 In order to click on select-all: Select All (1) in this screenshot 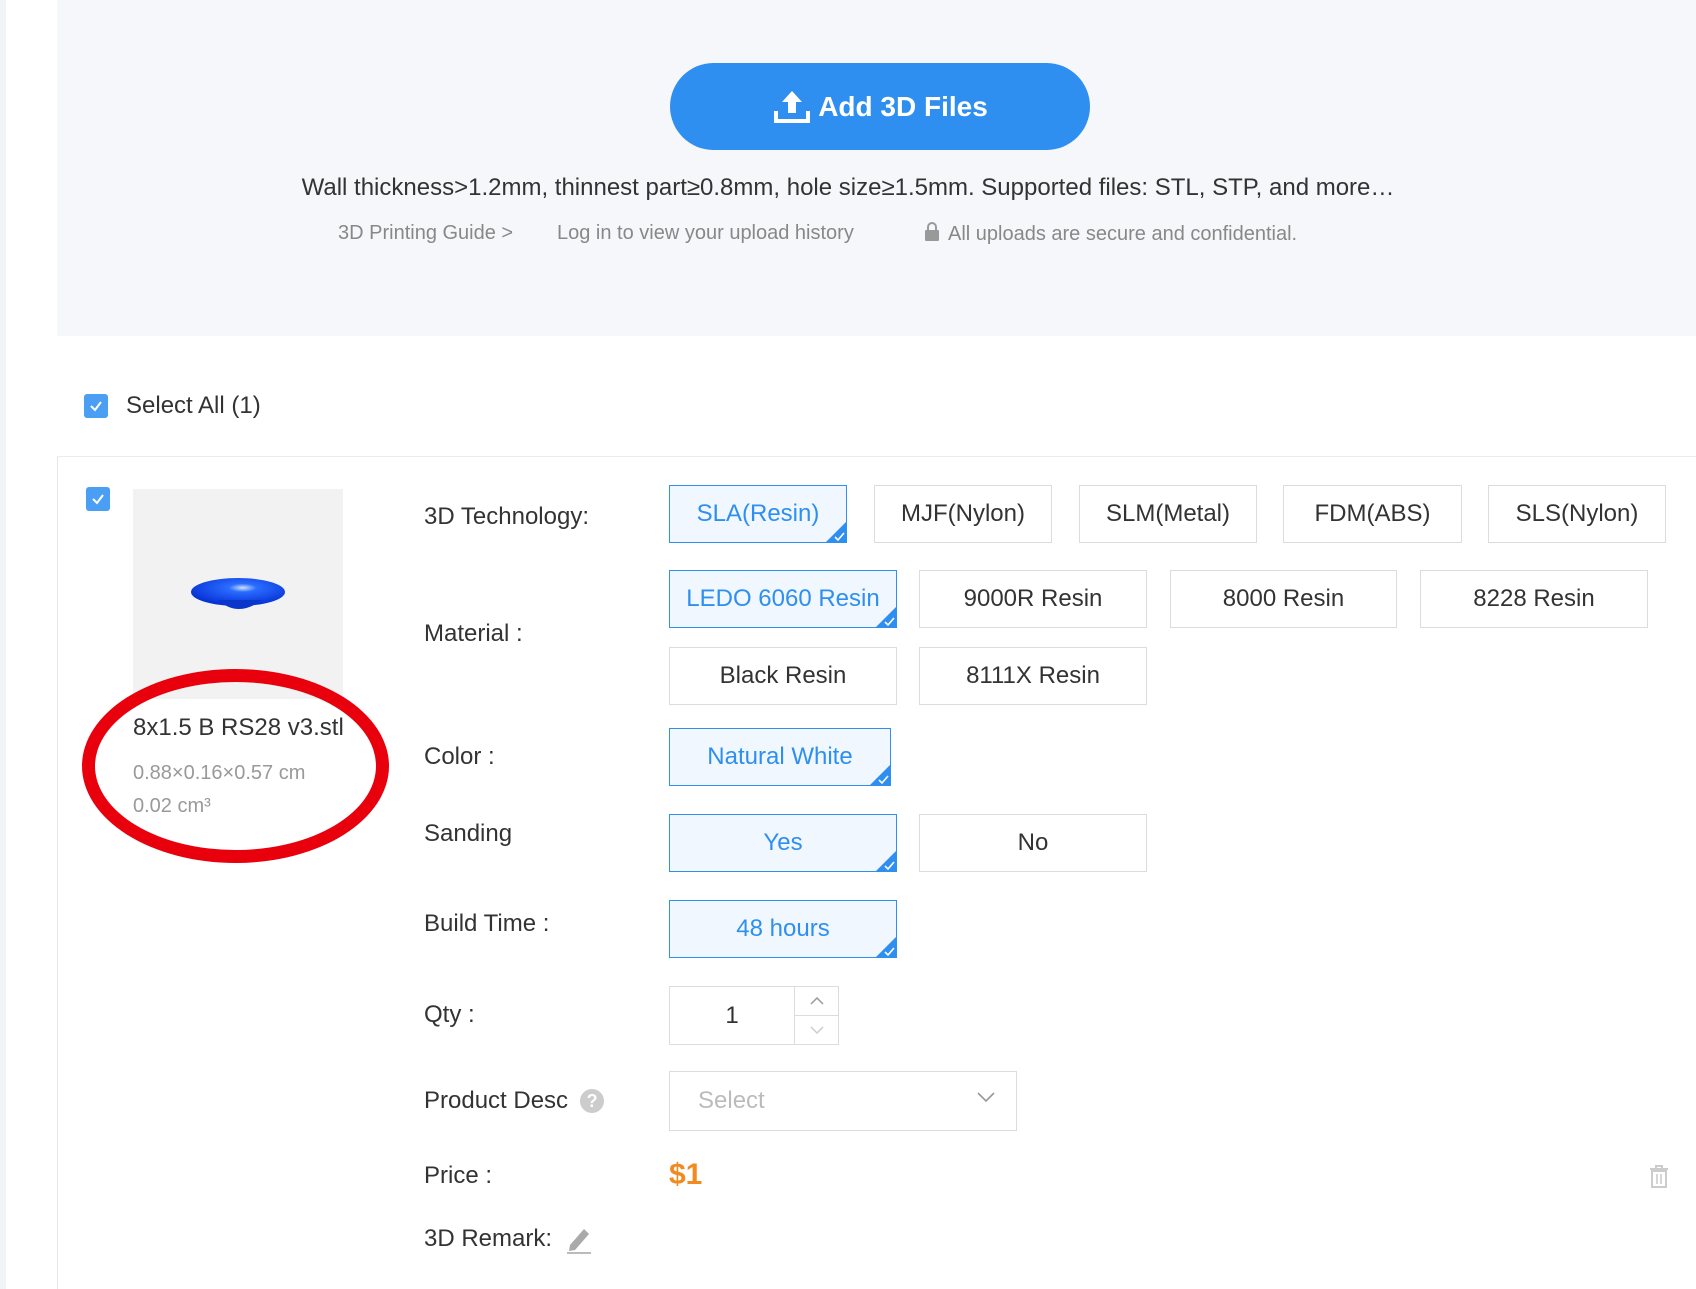, I will do `click(172, 406)`.